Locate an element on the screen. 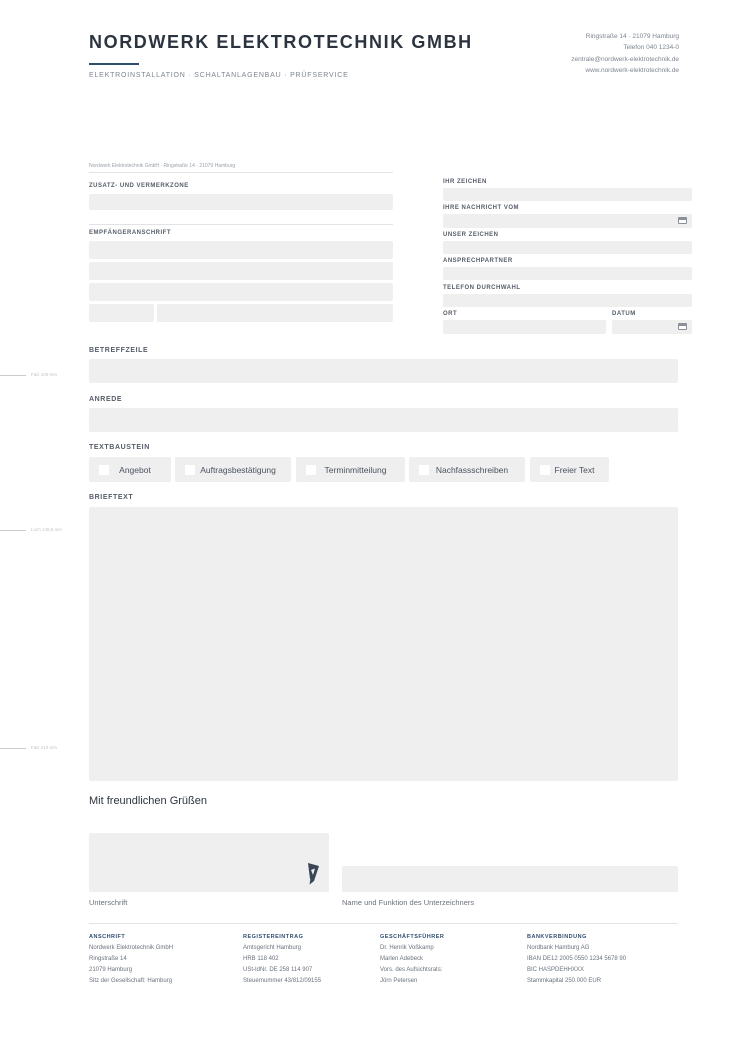 Image resolution: width=750 pixels, height=1060 pixels. option-label: Nachfassschreiben is located at coordinates (472, 469).